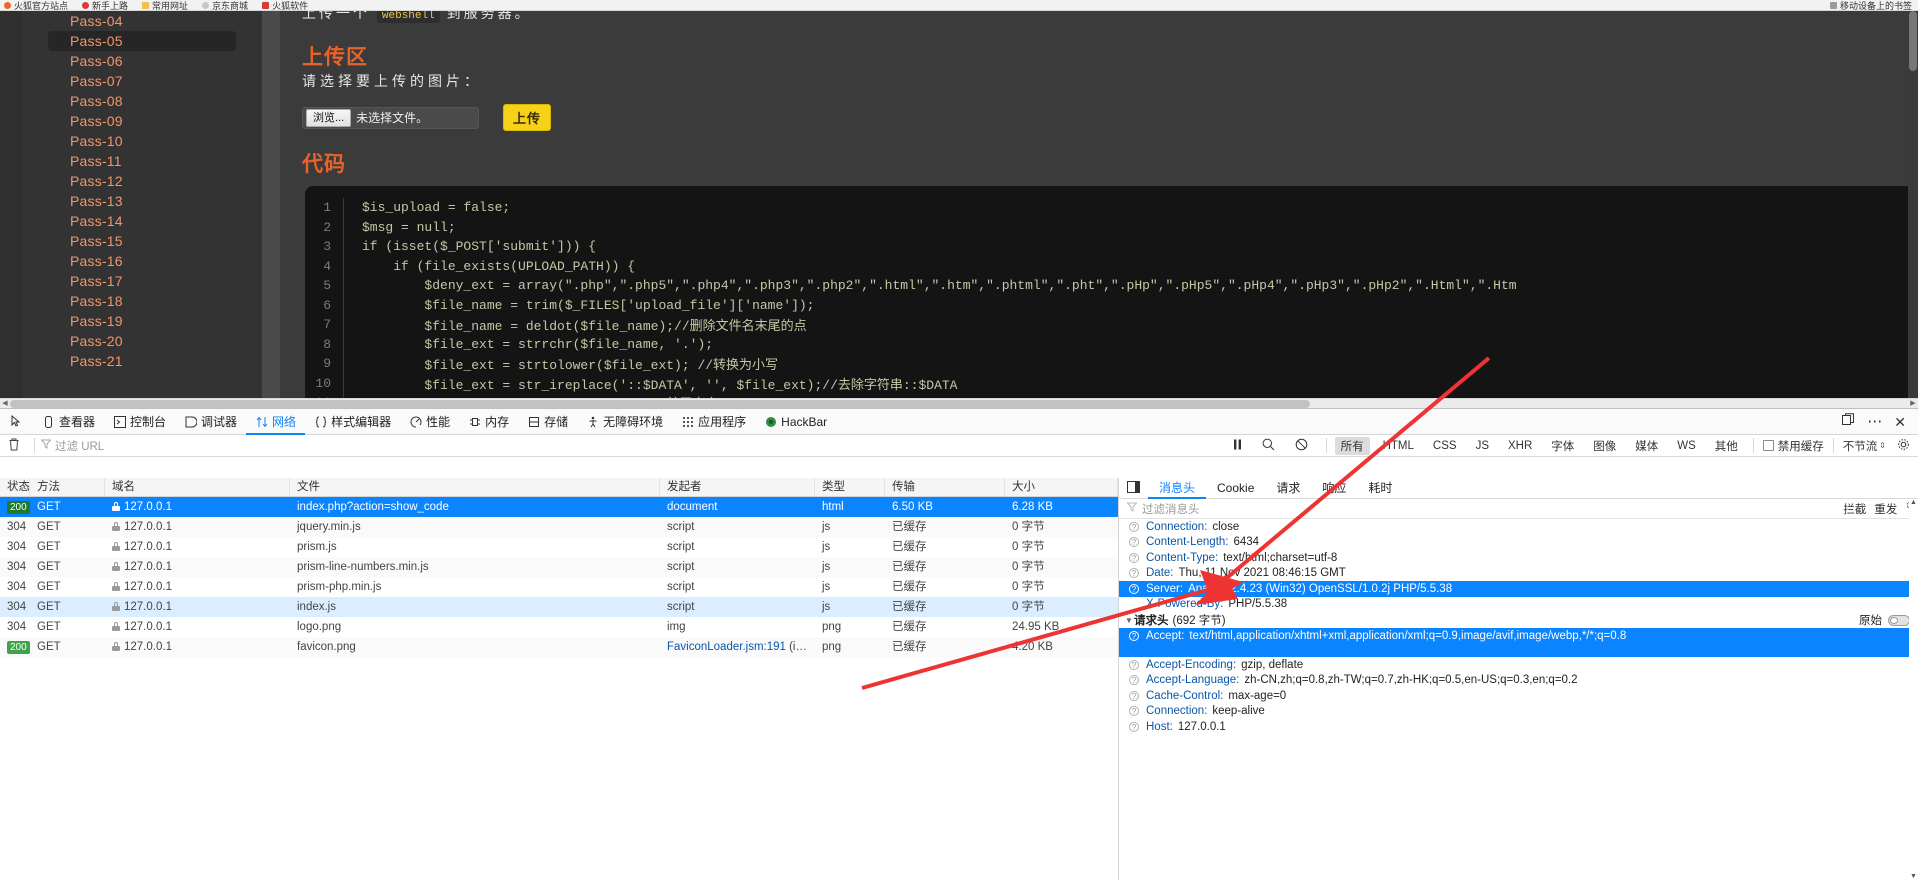  I want to click on col-header-transfer: 传输, so click(945, 487).